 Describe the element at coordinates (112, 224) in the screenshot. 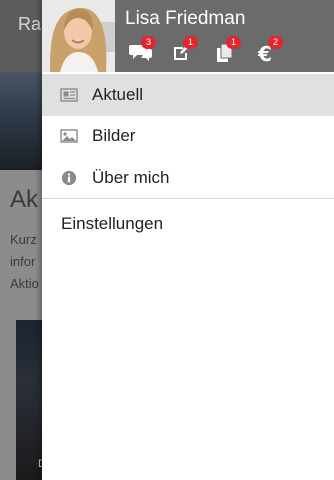

I see `settings-link: Einstellungen` at that location.